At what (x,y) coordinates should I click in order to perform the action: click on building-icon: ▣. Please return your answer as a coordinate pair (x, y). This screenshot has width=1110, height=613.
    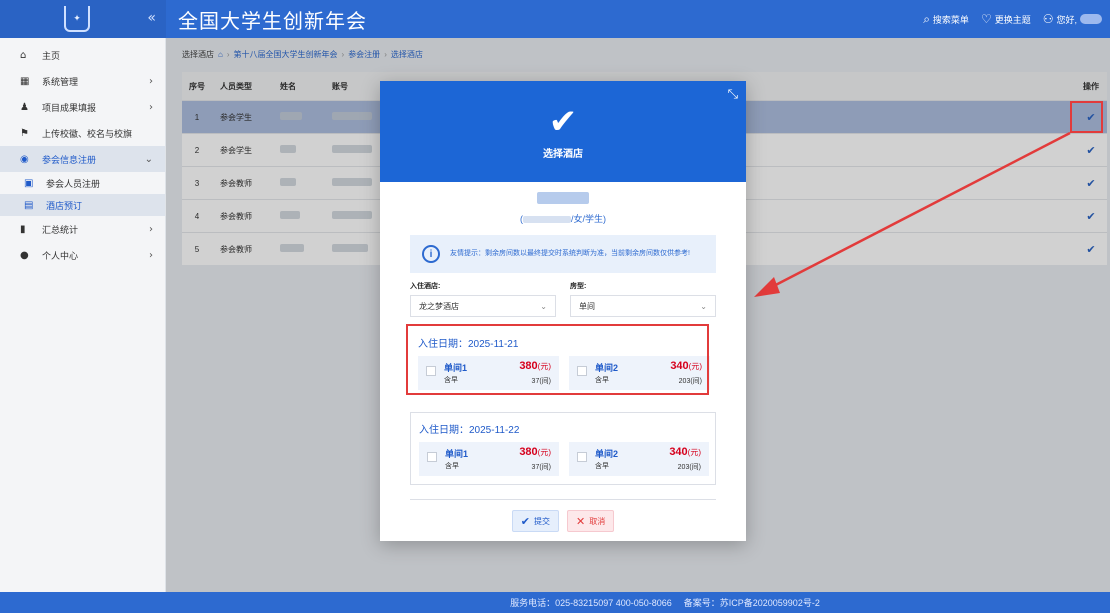
    Looking at the image, I should click on (29, 183).